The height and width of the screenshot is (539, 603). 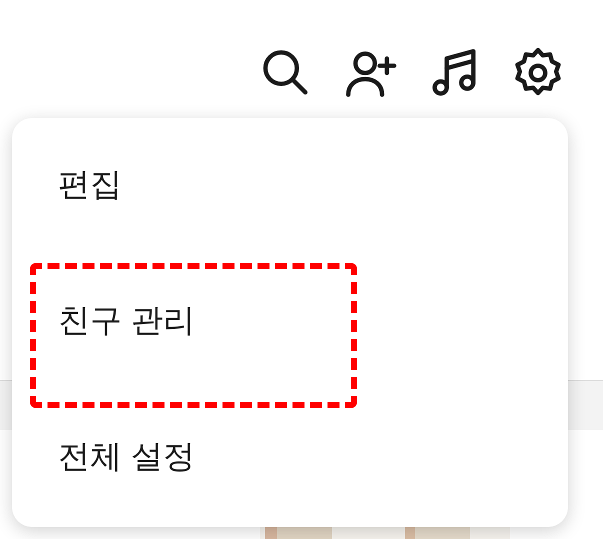 I want to click on menu-item: 편집, so click(x=90, y=184).